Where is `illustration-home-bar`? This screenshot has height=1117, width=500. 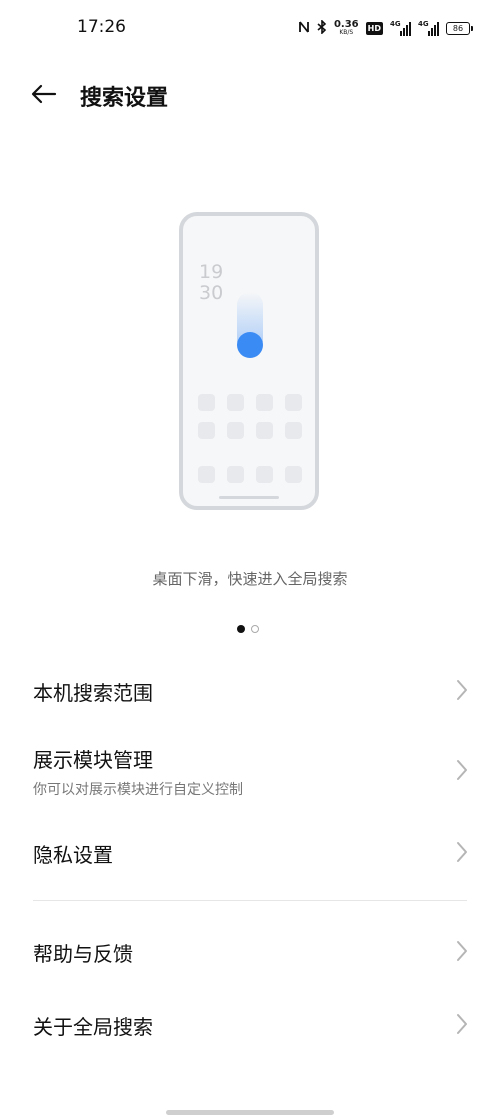
illustration-home-bar is located at coordinates (249, 497).